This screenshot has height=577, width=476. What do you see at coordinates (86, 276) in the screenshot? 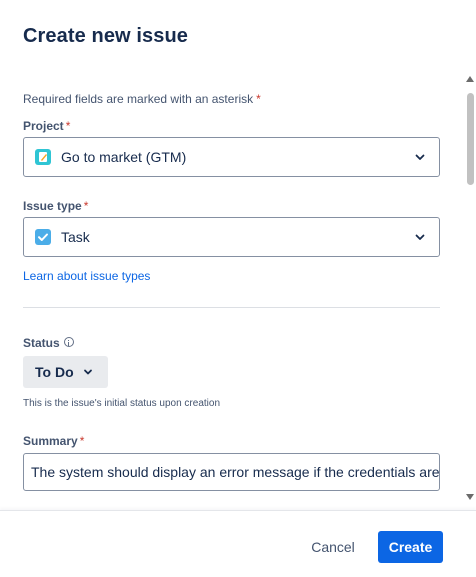
I see `learn-issue-types-link: Learn about issue types` at bounding box center [86, 276].